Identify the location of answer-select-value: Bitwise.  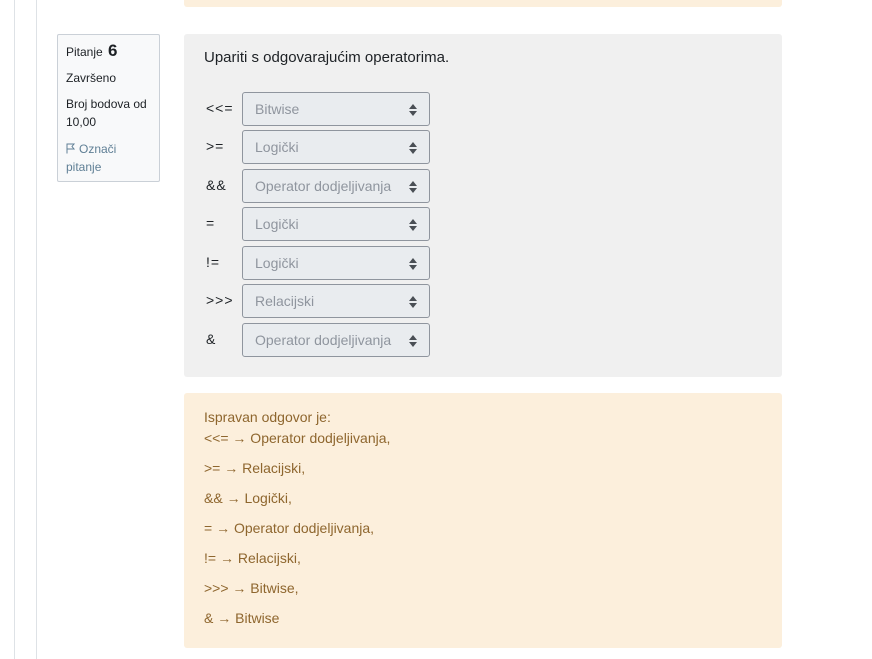
(277, 109).